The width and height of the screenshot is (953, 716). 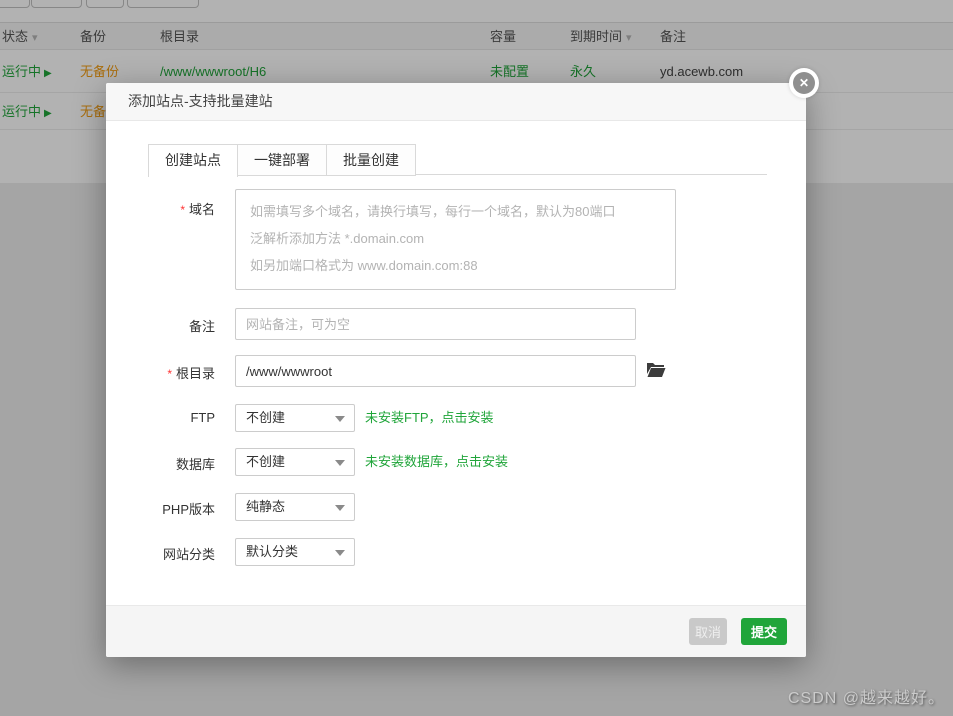 I want to click on domain-placeholder-line: 泛解析添加方法 *.domain.com, so click(x=337, y=238).